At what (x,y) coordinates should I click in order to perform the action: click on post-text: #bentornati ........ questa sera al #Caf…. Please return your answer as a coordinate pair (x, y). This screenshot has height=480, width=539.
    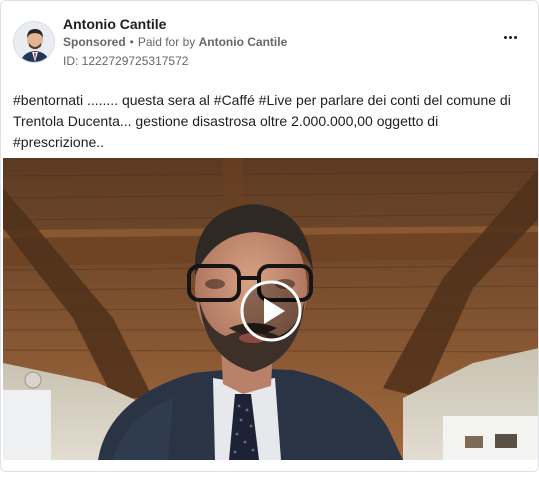
    Looking at the image, I should click on (262, 121).